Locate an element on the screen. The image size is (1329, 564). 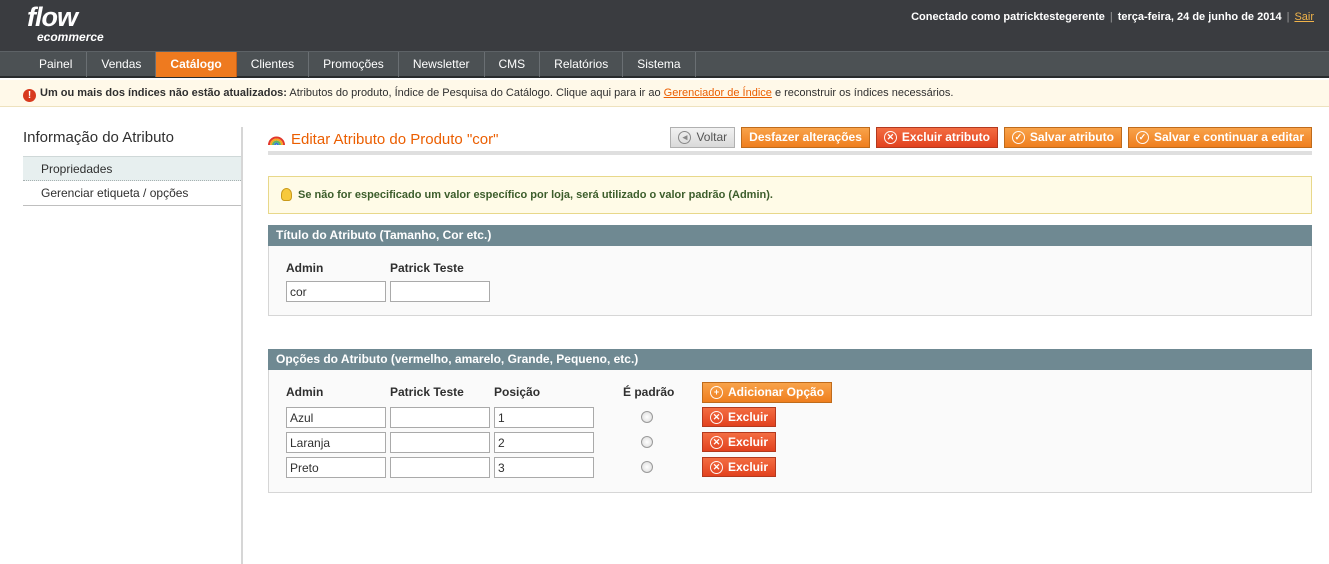
notice-text-after: e reconstruir os índices necessários. is located at coordinates (862, 93).